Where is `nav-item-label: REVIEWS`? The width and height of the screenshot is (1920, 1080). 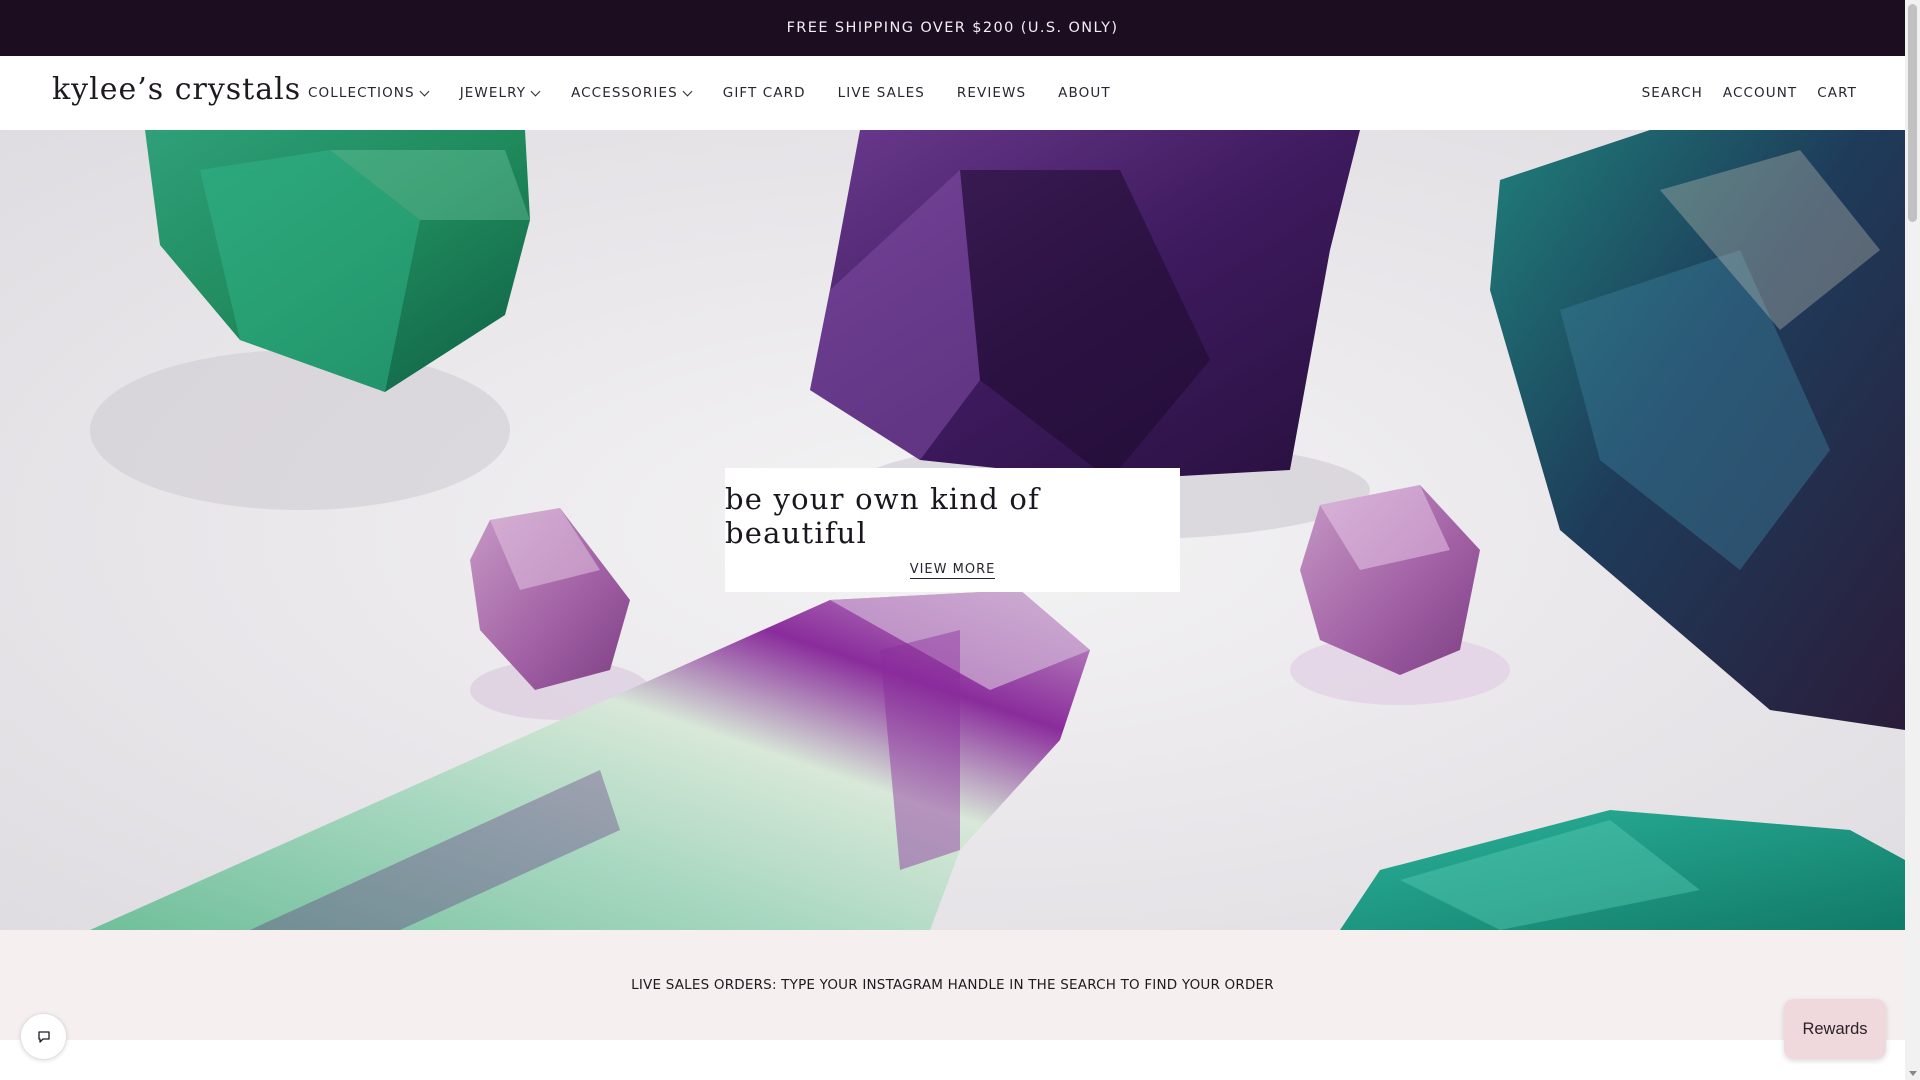 nav-item-label: REVIEWS is located at coordinates (991, 93).